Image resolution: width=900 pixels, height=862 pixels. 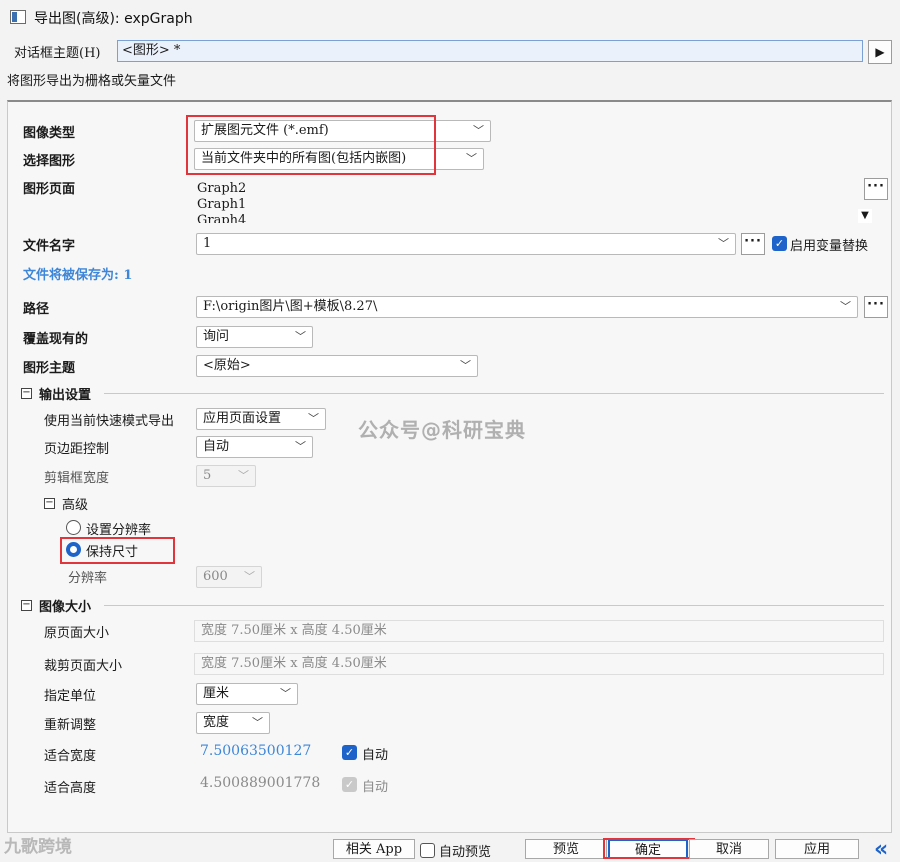 I want to click on resolution-select: 600 ﹀, so click(x=229, y=577).